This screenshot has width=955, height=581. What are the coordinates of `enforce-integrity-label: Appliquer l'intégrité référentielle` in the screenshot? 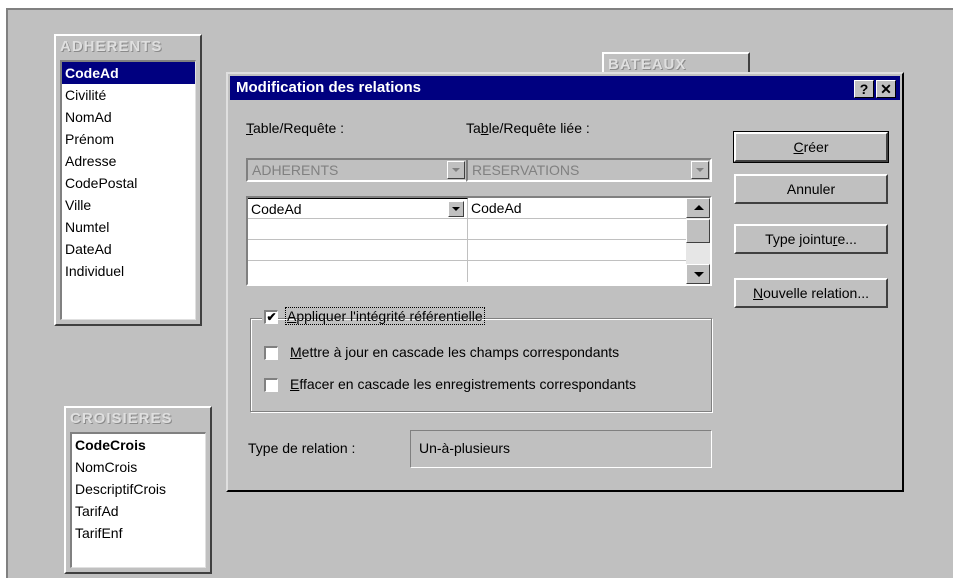 It's located at (385, 316).